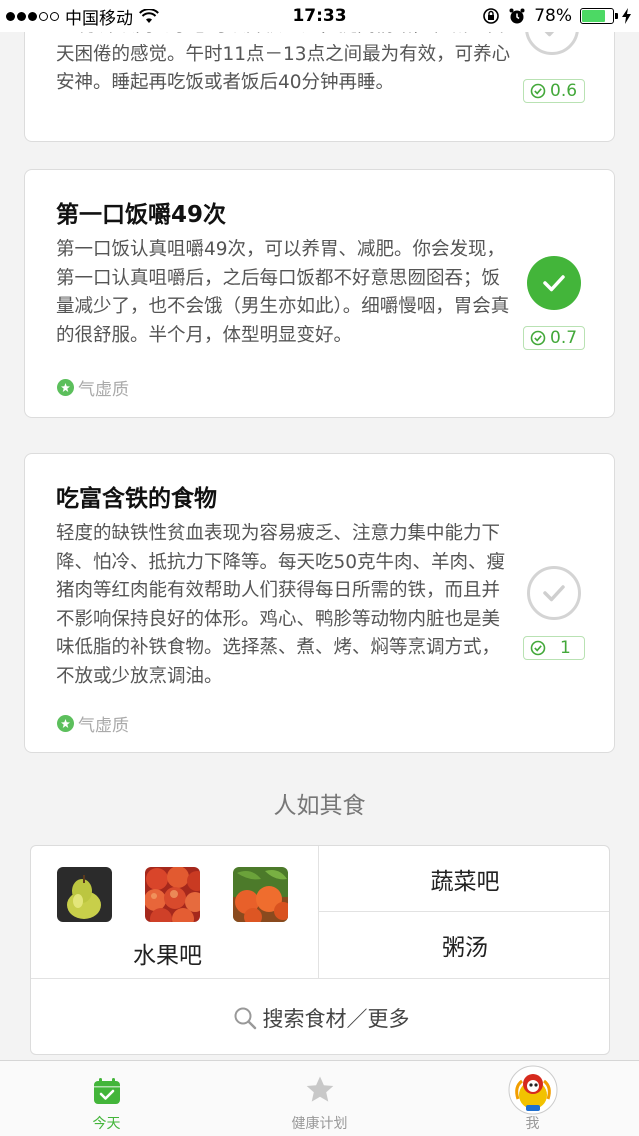 This screenshot has width=639, height=1136. What do you see at coordinates (626, 16) in the screenshot?
I see `charging-bolt-icon` at bounding box center [626, 16].